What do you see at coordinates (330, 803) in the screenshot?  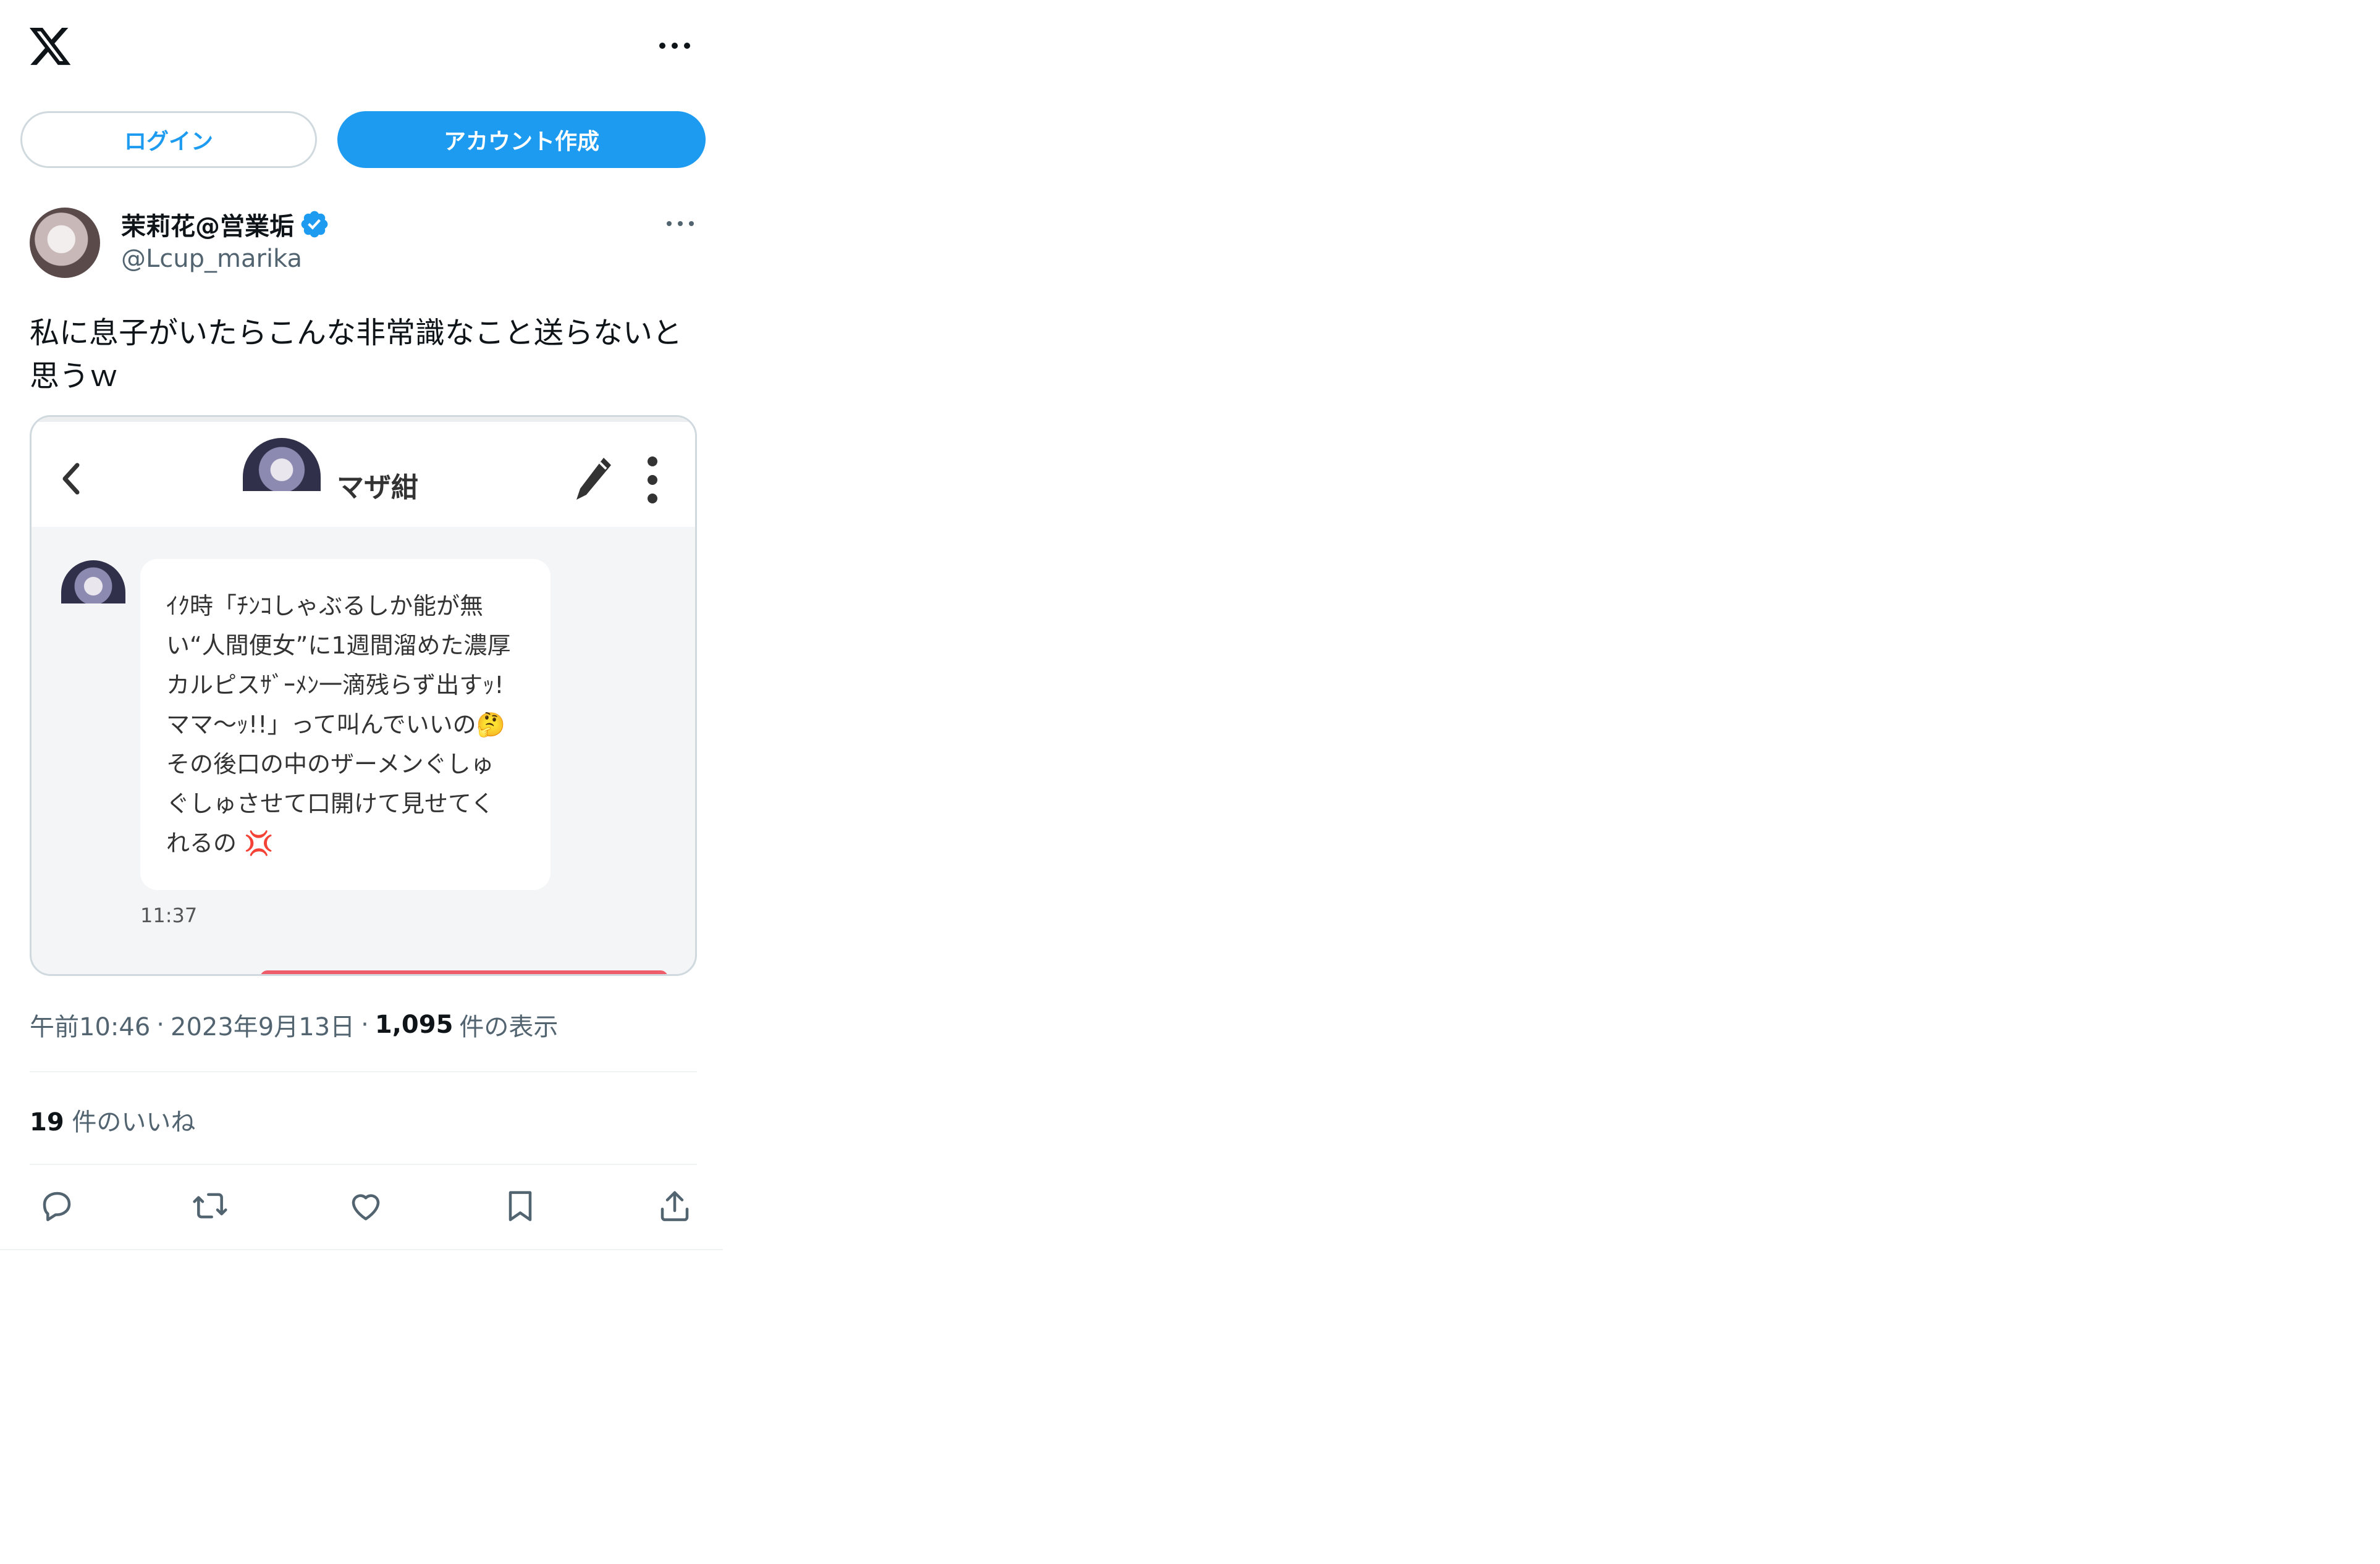 I see `message-line: ぐしゅさせて口開けて見せてく` at bounding box center [330, 803].